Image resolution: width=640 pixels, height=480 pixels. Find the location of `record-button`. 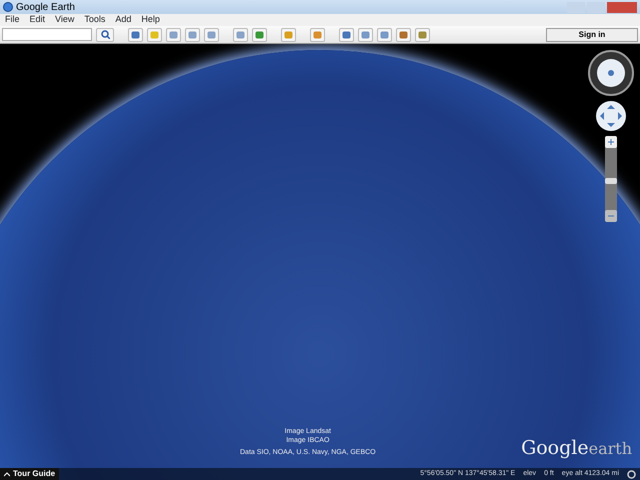

record-button is located at coordinates (240, 35).